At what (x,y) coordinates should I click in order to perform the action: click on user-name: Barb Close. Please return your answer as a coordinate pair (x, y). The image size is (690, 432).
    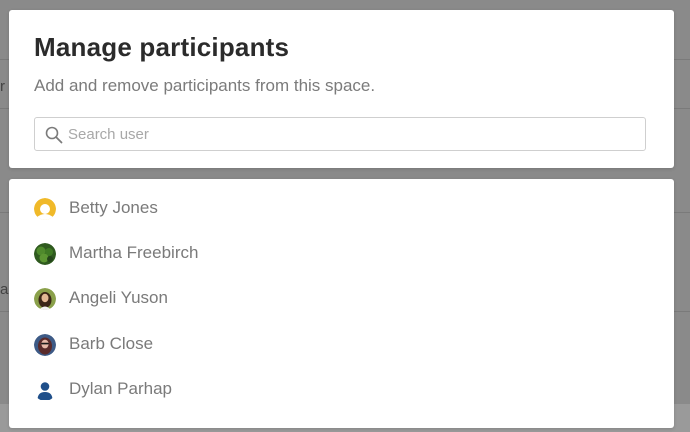
    Looking at the image, I should click on (111, 343).